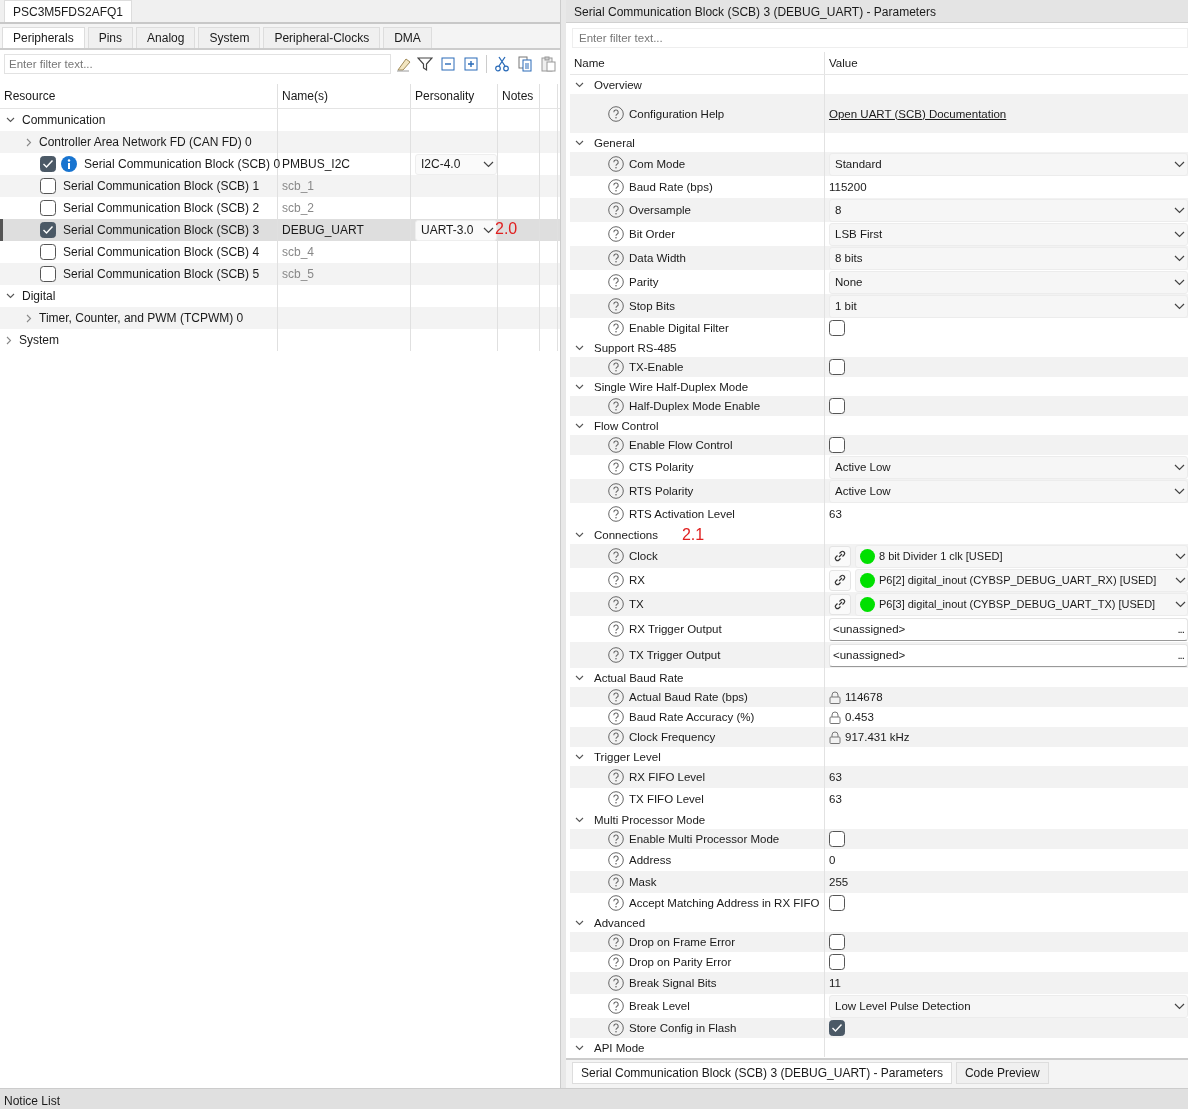 Image resolution: width=1188 pixels, height=1109 pixels. I want to click on dropdown: LSB First, so click(1008, 234).